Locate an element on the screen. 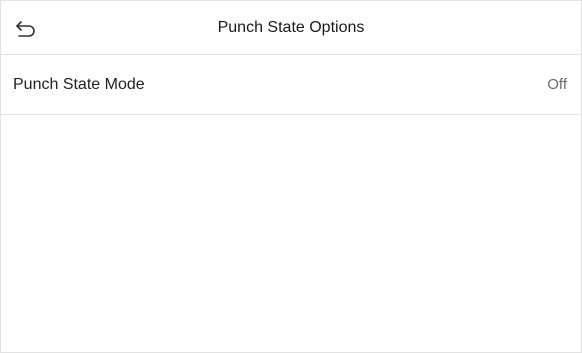 Image resolution: width=582 pixels, height=353 pixels. back-arrow-icon is located at coordinates (25, 29).